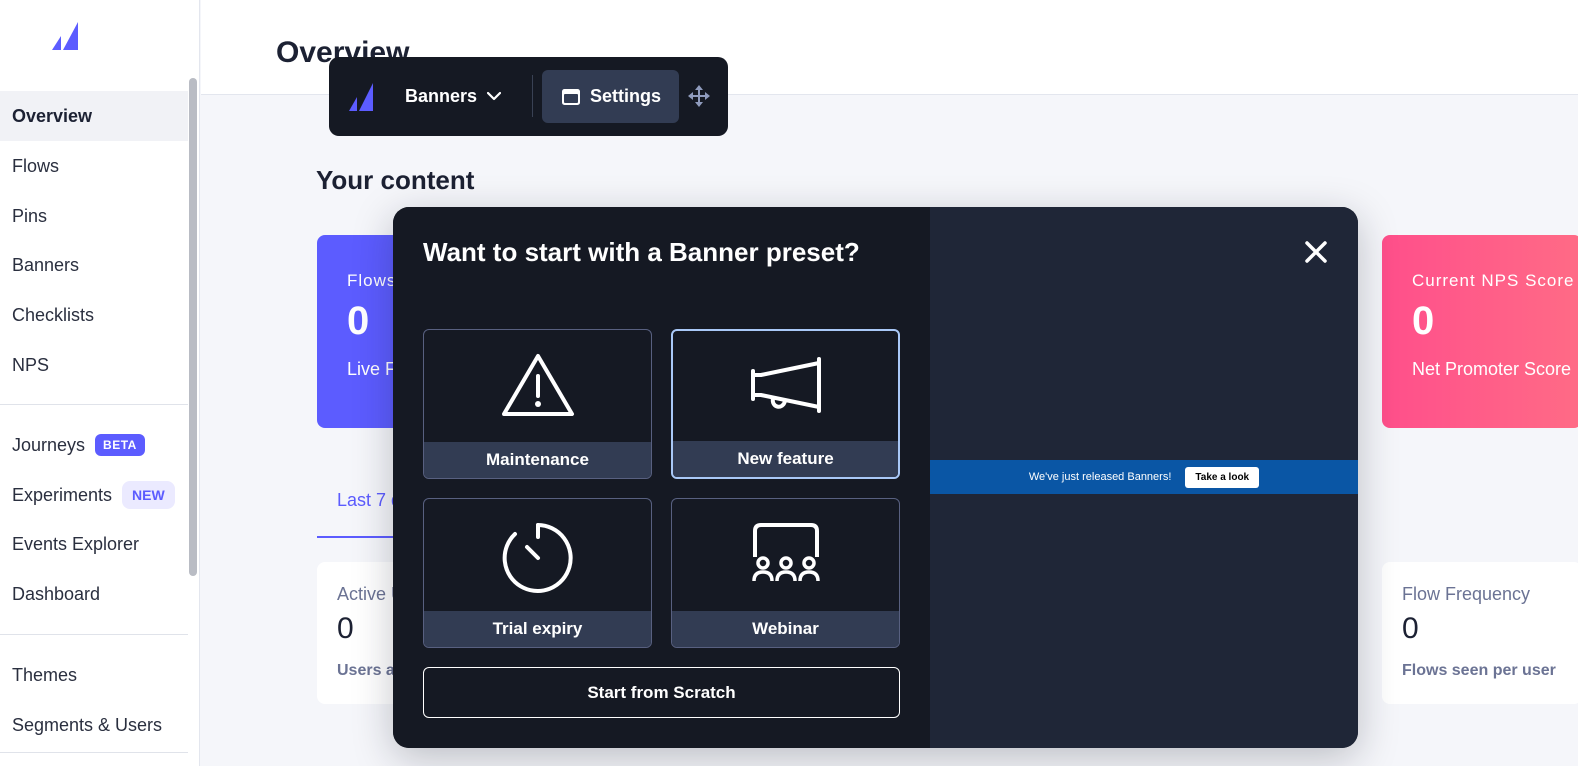 This screenshot has height=766, width=1578. Describe the element at coordinates (1492, 369) in the screenshot. I see `stat-sublabel: Net Promoter Score` at that location.